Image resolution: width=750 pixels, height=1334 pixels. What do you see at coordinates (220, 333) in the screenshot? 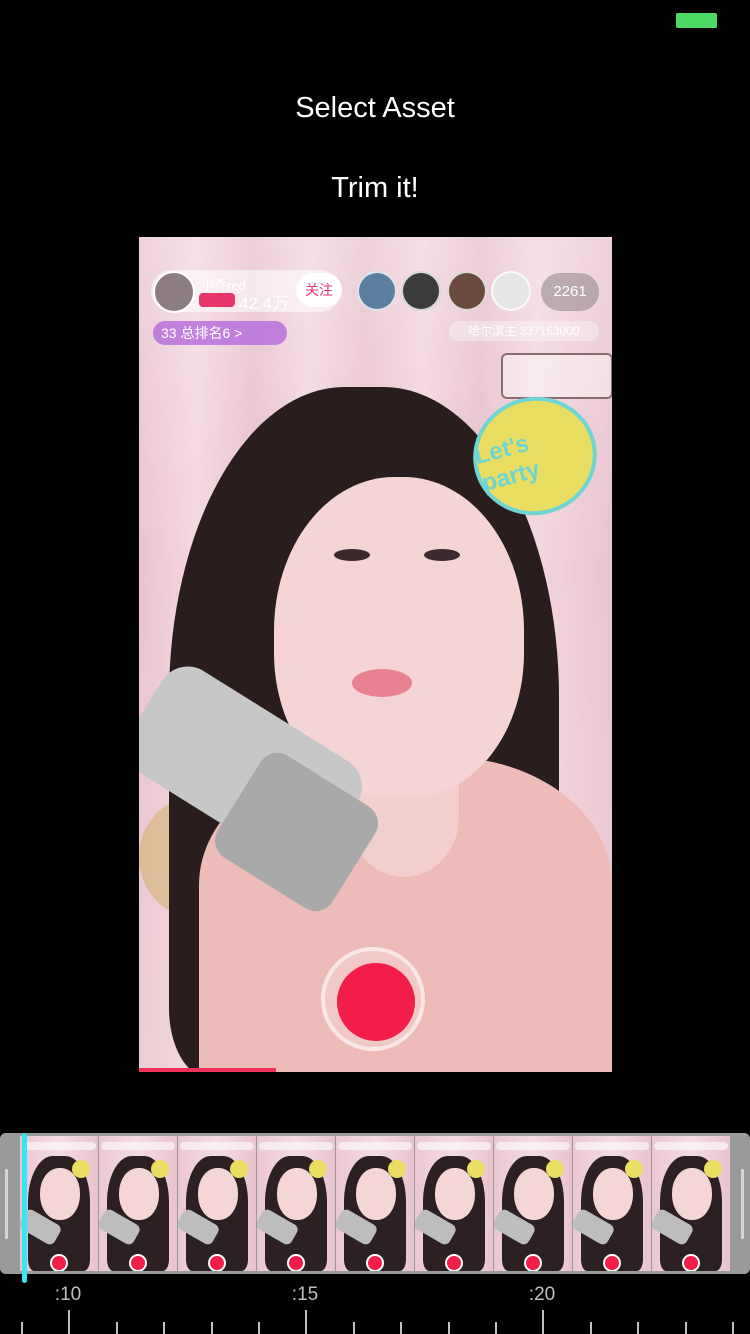
I see `rank-badge: 33 总排名6 >` at bounding box center [220, 333].